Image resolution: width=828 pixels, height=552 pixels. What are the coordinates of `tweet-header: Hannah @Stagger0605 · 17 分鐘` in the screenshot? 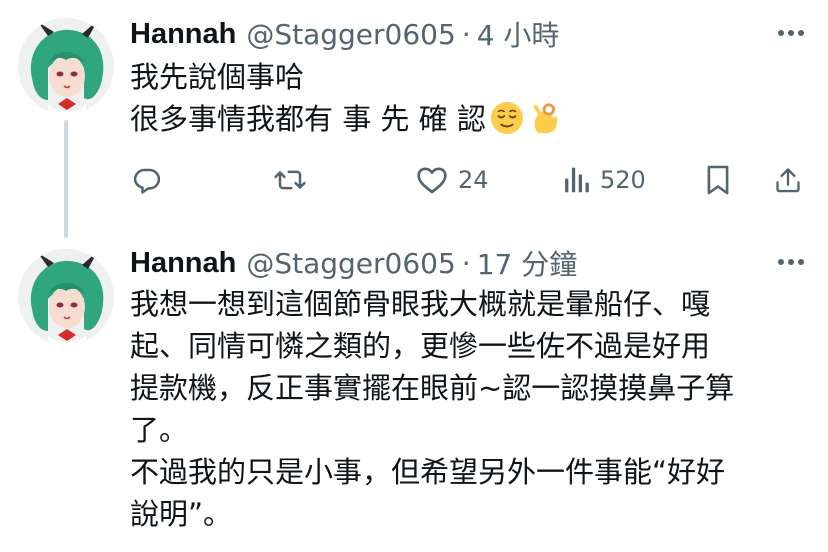 It's located at (353, 263).